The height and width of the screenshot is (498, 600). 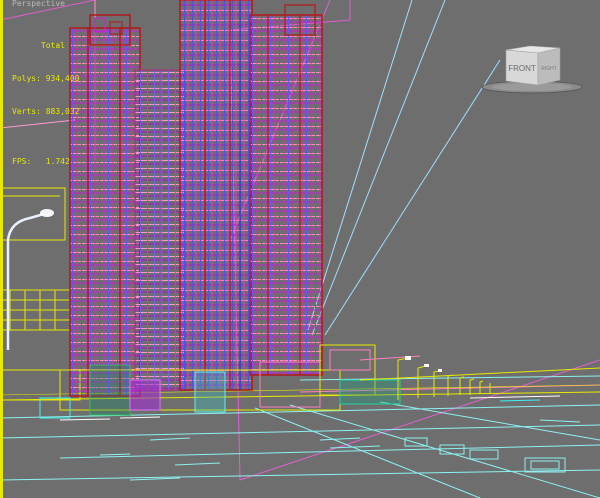 I want to click on viewcube: FRONT RIGHT, so click(x=535, y=70).